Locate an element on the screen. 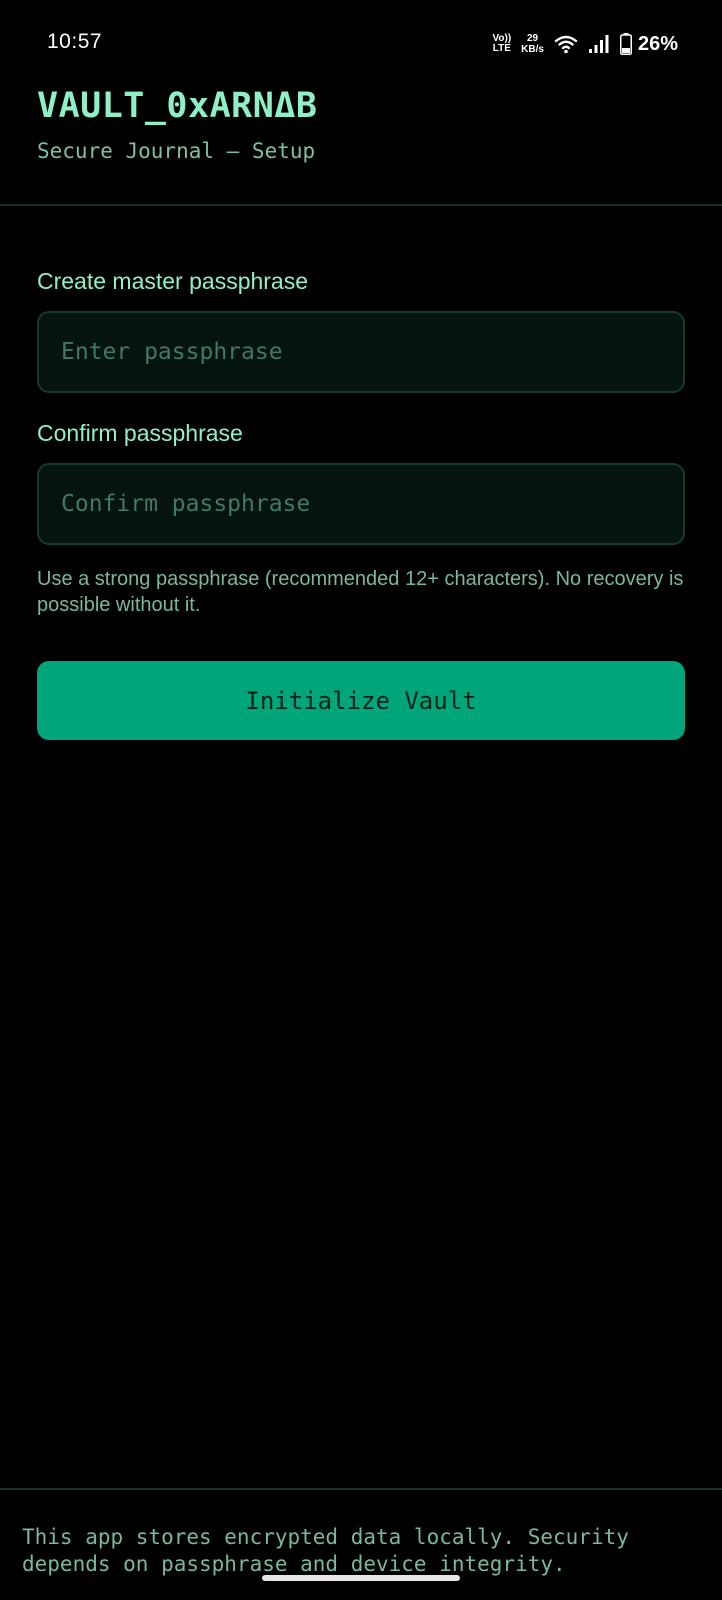 Image resolution: width=722 pixels, height=1600 pixels. home-indicator is located at coordinates (361, 1578).